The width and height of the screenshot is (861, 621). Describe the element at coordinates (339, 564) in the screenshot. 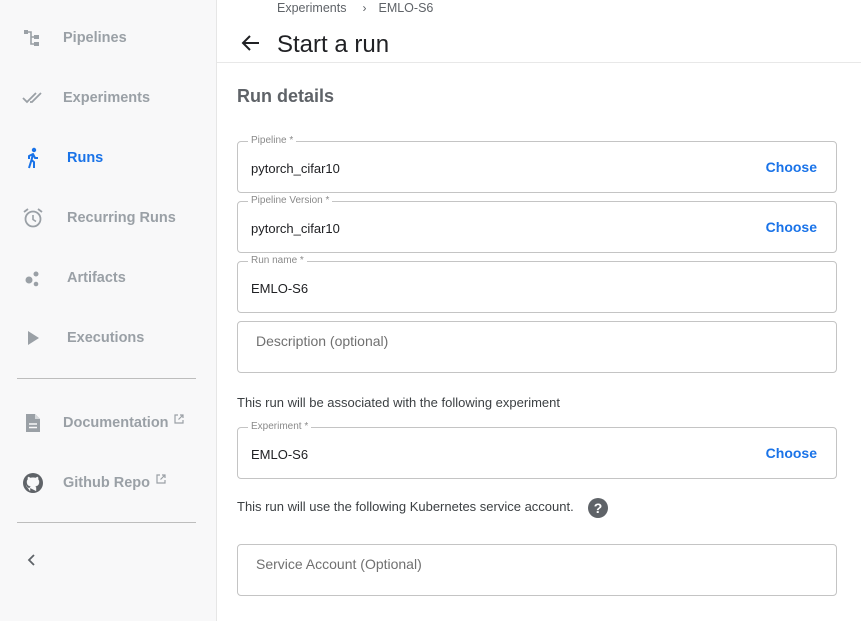

I see `service-account-field-placeholder: Service Account (Optional)` at that location.